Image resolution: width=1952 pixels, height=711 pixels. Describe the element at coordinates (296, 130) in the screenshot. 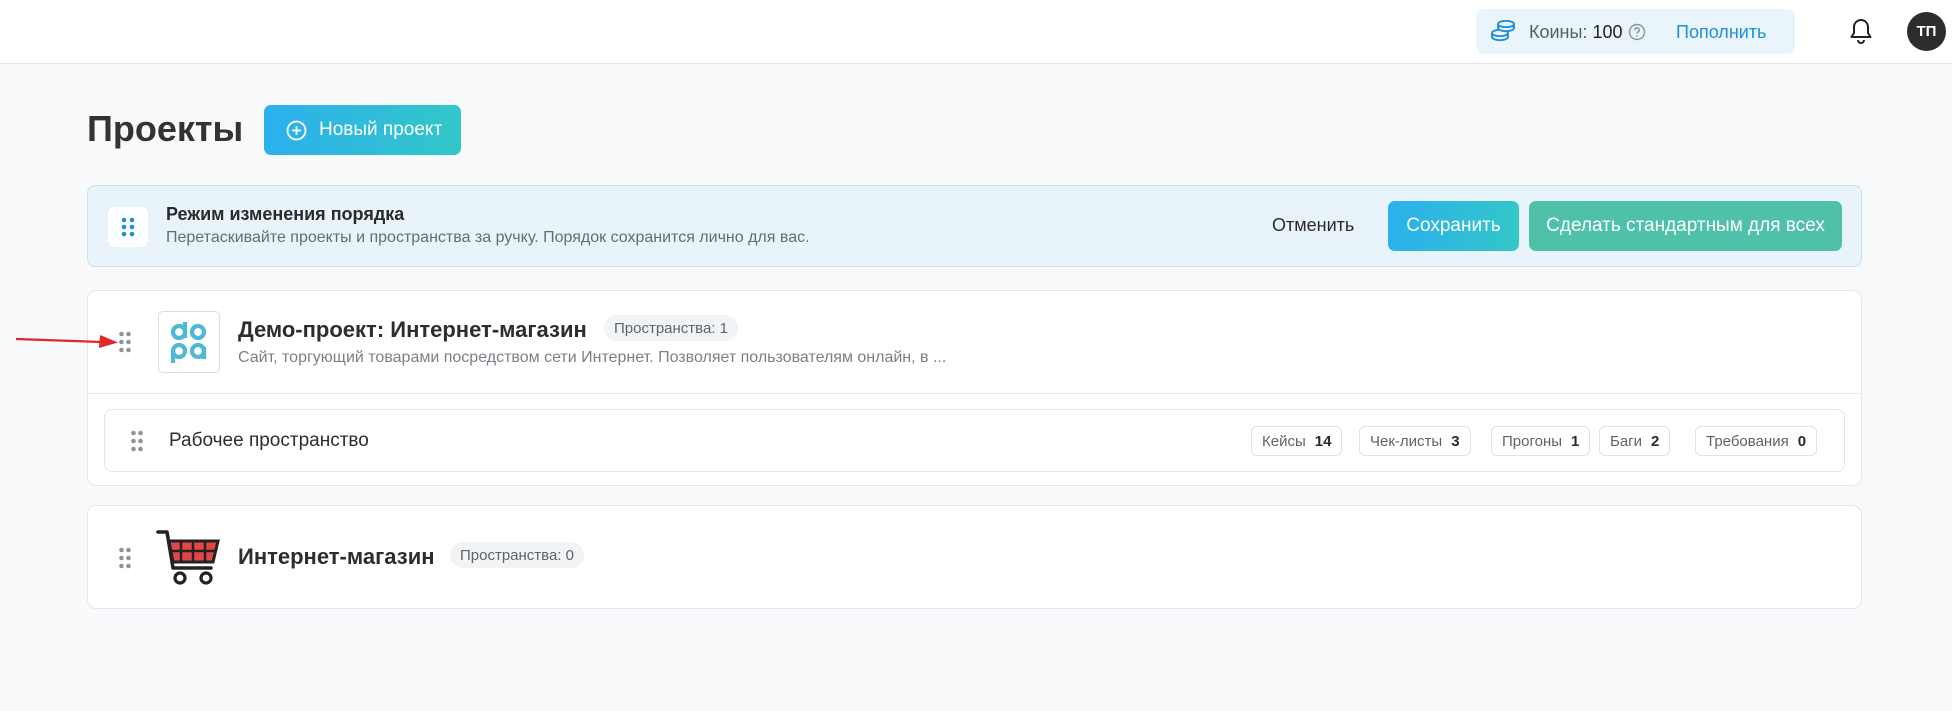

I see `plus-circle-icon` at that location.